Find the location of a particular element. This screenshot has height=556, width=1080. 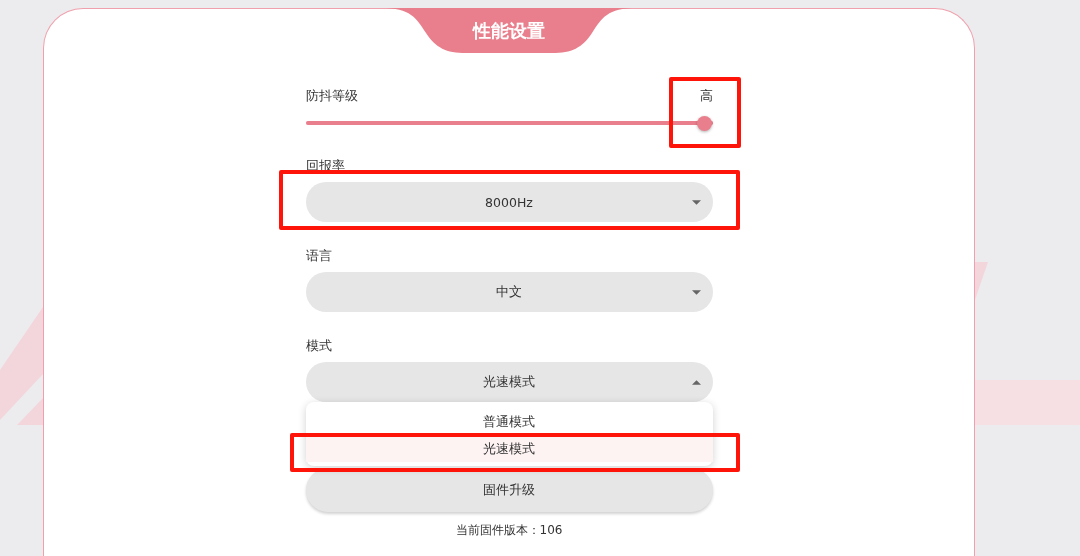

menu-item: 光速模式 is located at coordinates (509, 448).